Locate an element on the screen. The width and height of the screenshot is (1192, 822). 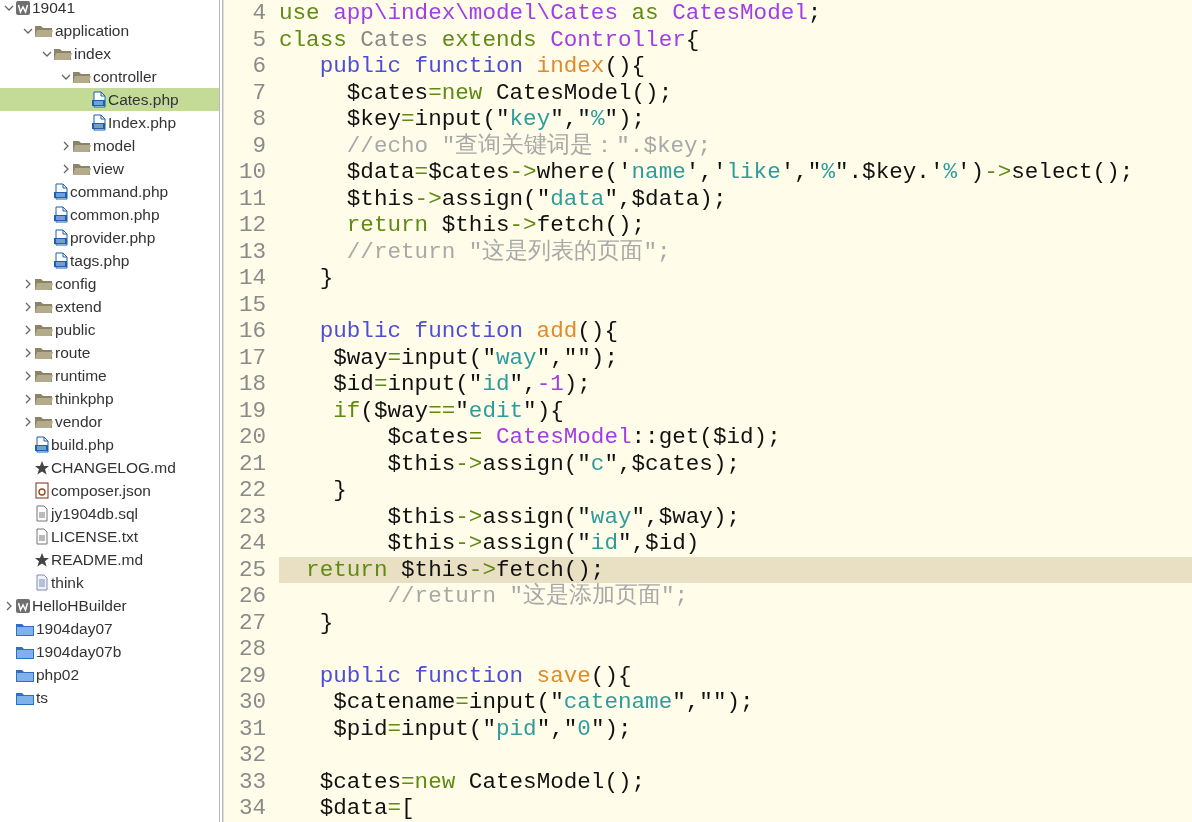
line-number: 9 is located at coordinates (259, 145).